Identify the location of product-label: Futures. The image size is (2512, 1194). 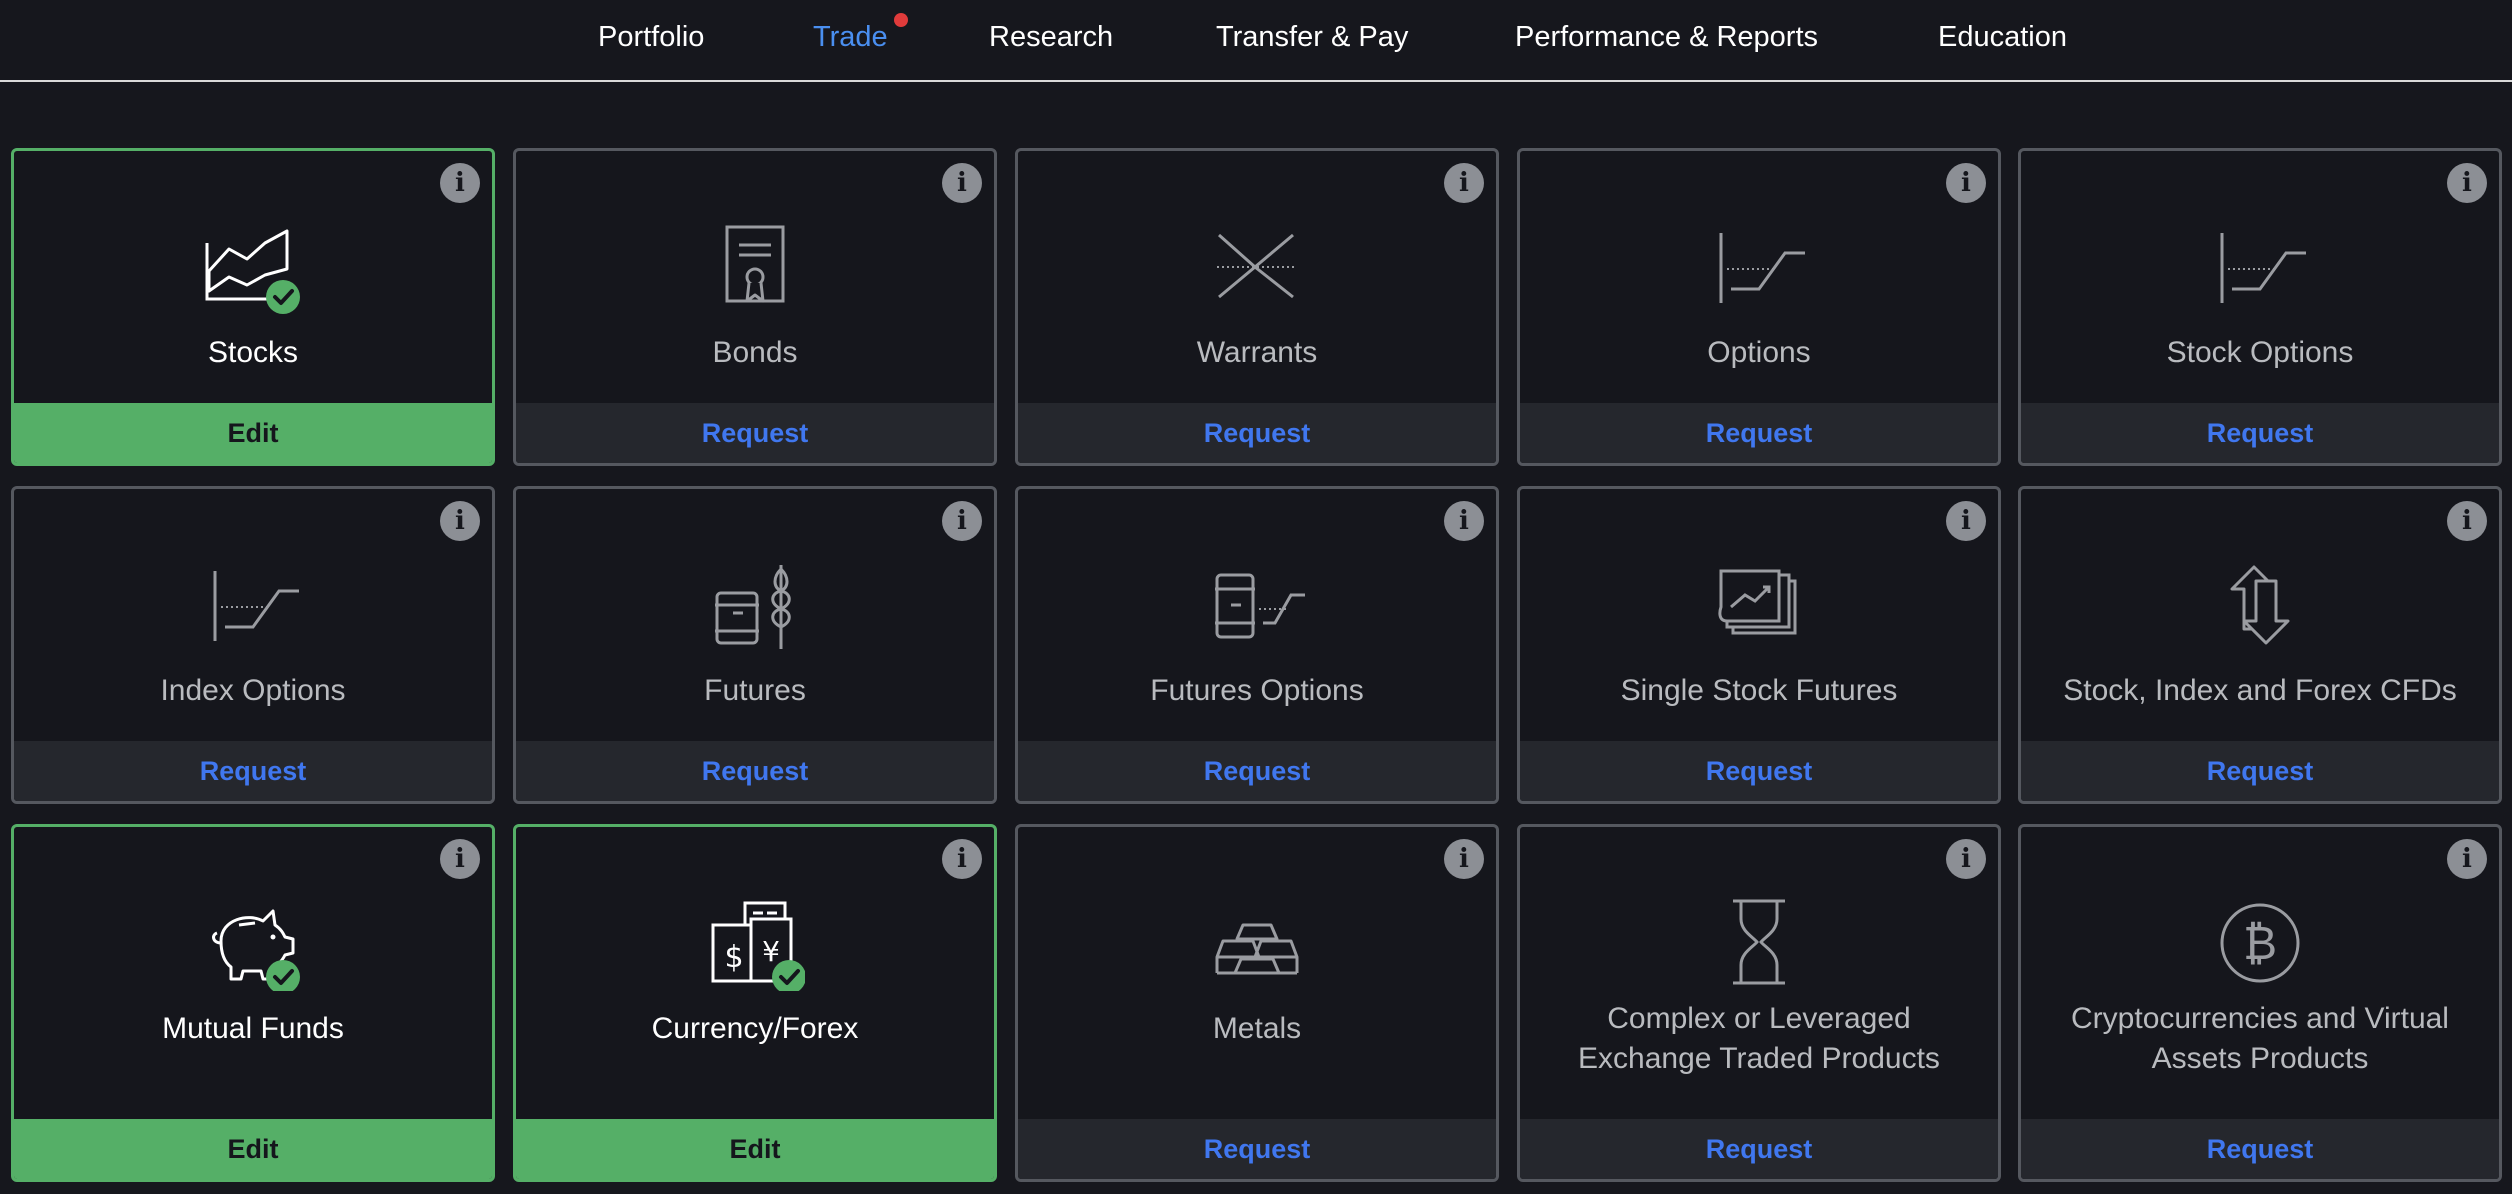
(755, 690).